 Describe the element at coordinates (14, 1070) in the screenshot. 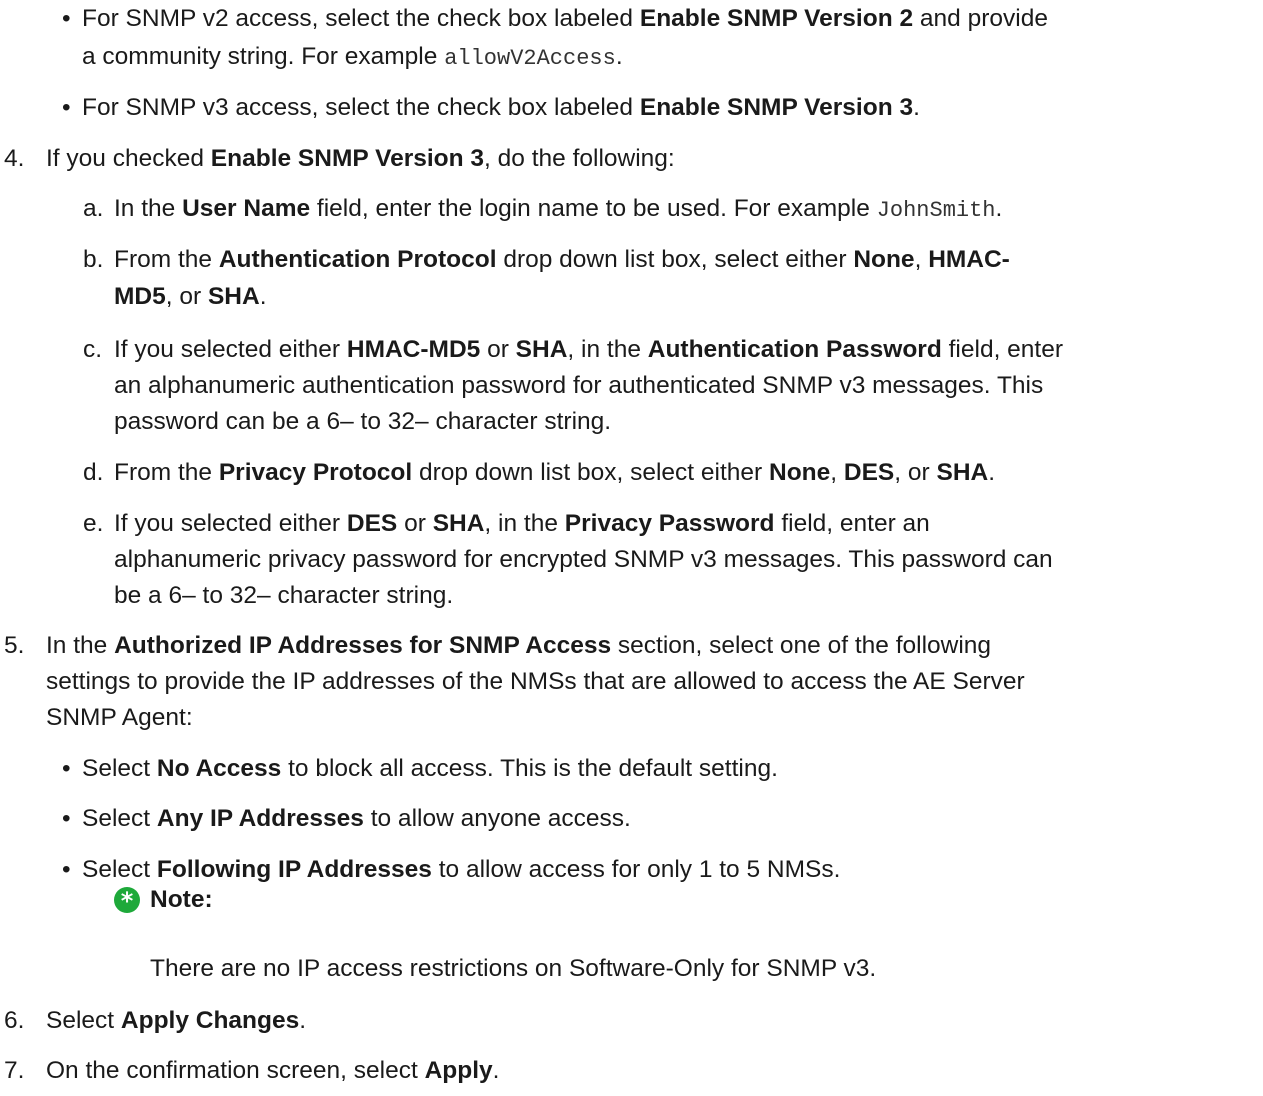

I see `step-number: 7.` at that location.